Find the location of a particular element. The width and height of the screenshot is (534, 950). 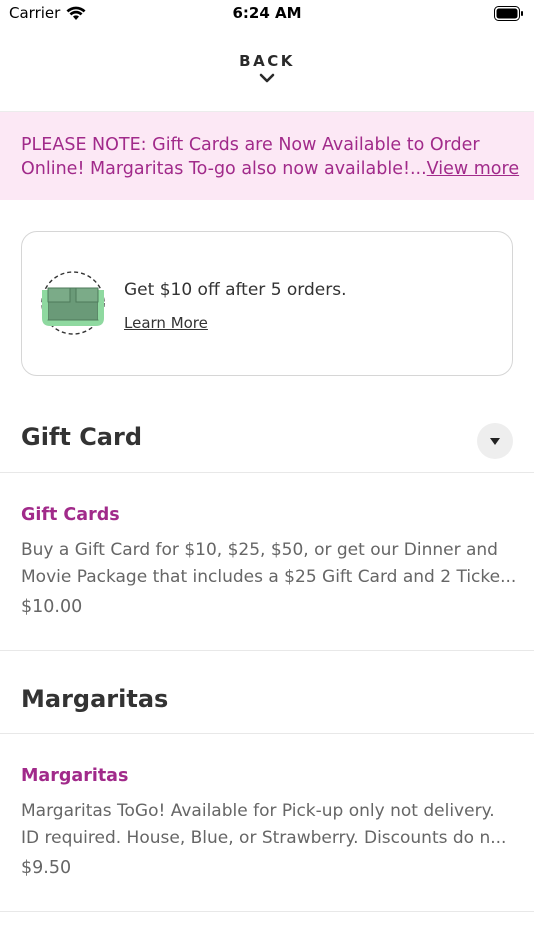

back-label: BACK is located at coordinates (267, 61).